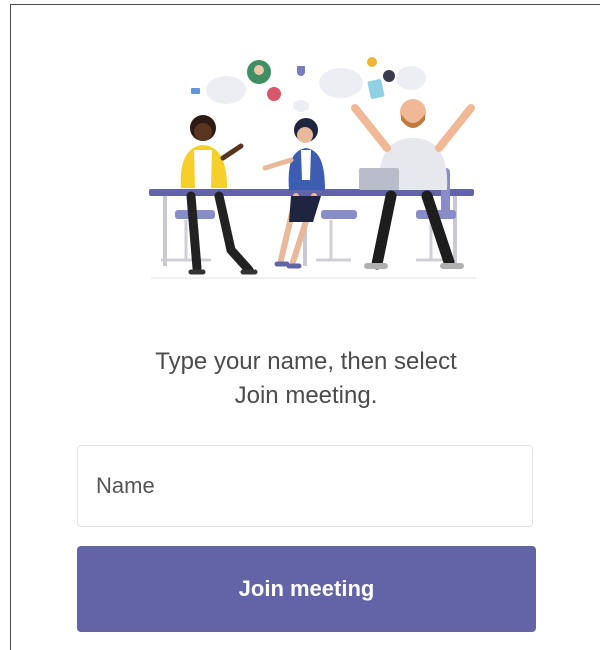 The width and height of the screenshot is (600, 650). I want to click on camera-icon, so click(195, 91).